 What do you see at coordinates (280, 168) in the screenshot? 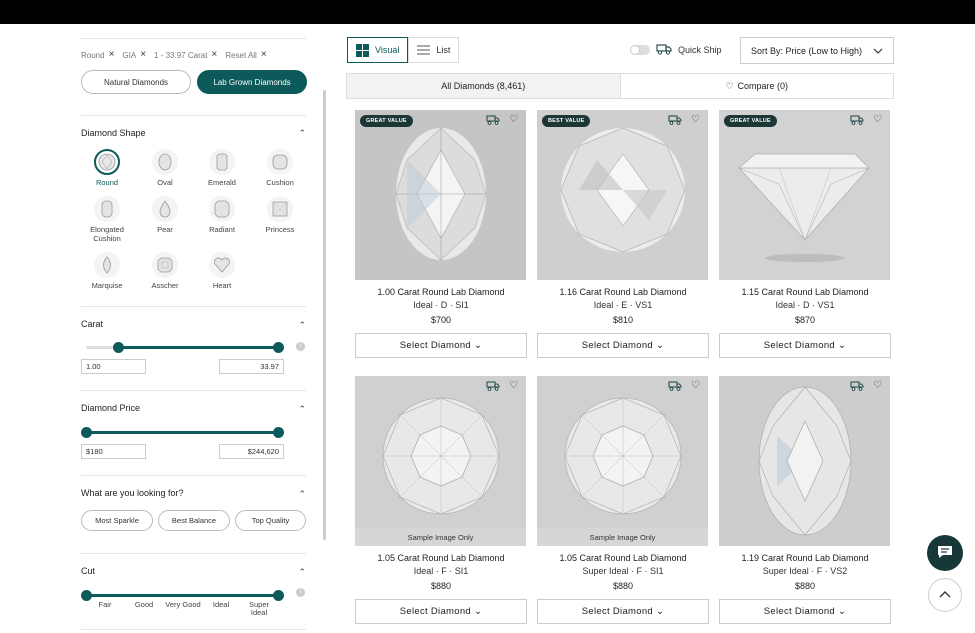
I see `shape-cushion: Cushion` at bounding box center [280, 168].